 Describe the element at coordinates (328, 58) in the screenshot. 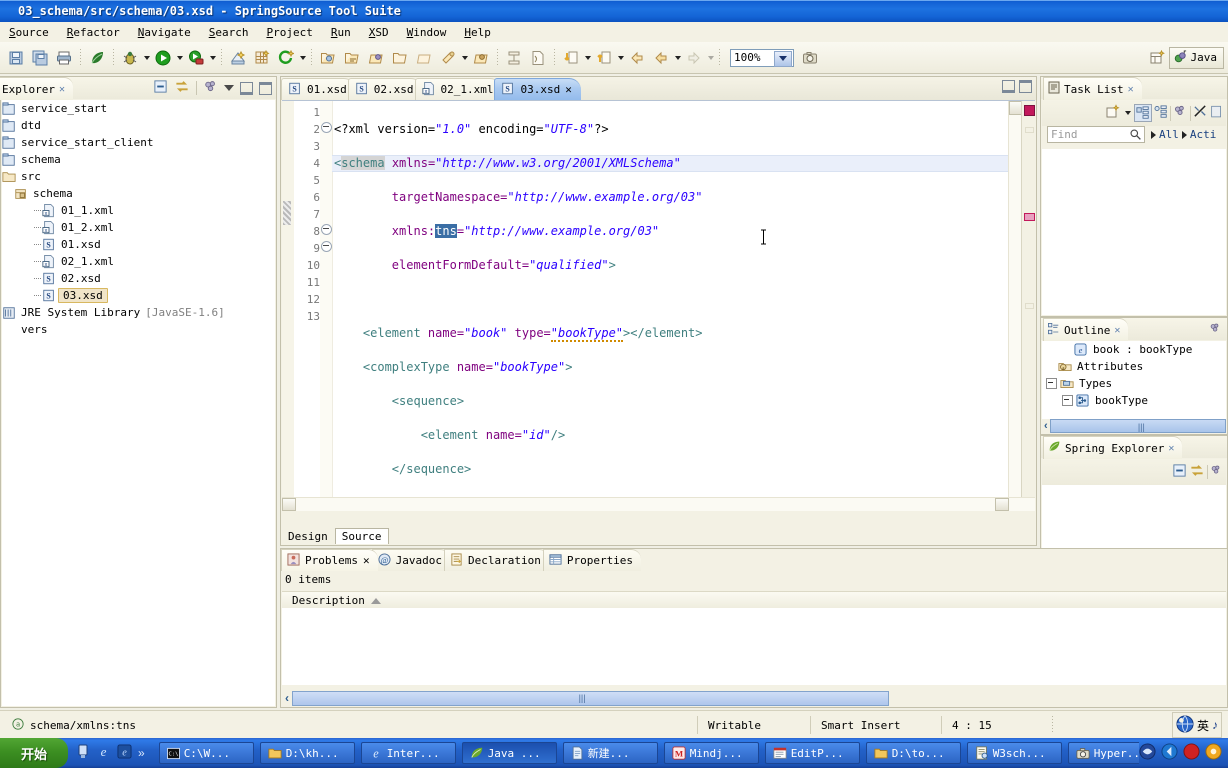

I see `open-type-icon` at that location.